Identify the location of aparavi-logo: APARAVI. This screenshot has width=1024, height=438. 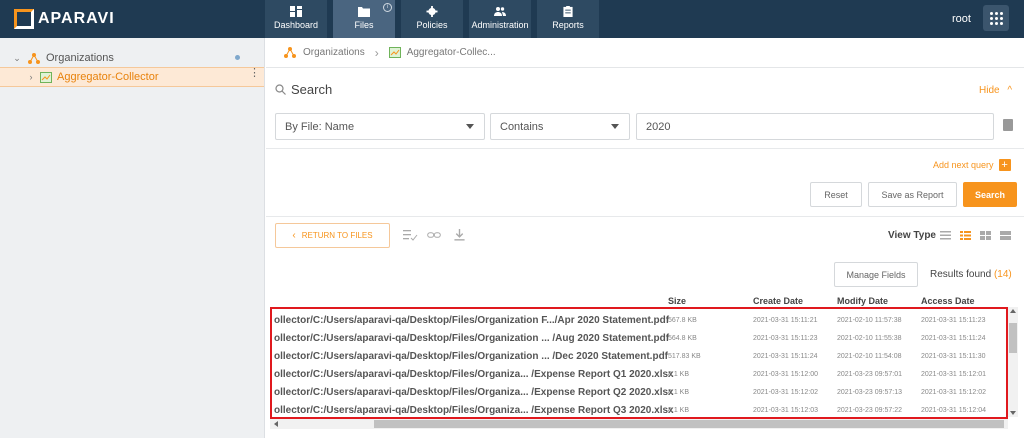
(64, 19).